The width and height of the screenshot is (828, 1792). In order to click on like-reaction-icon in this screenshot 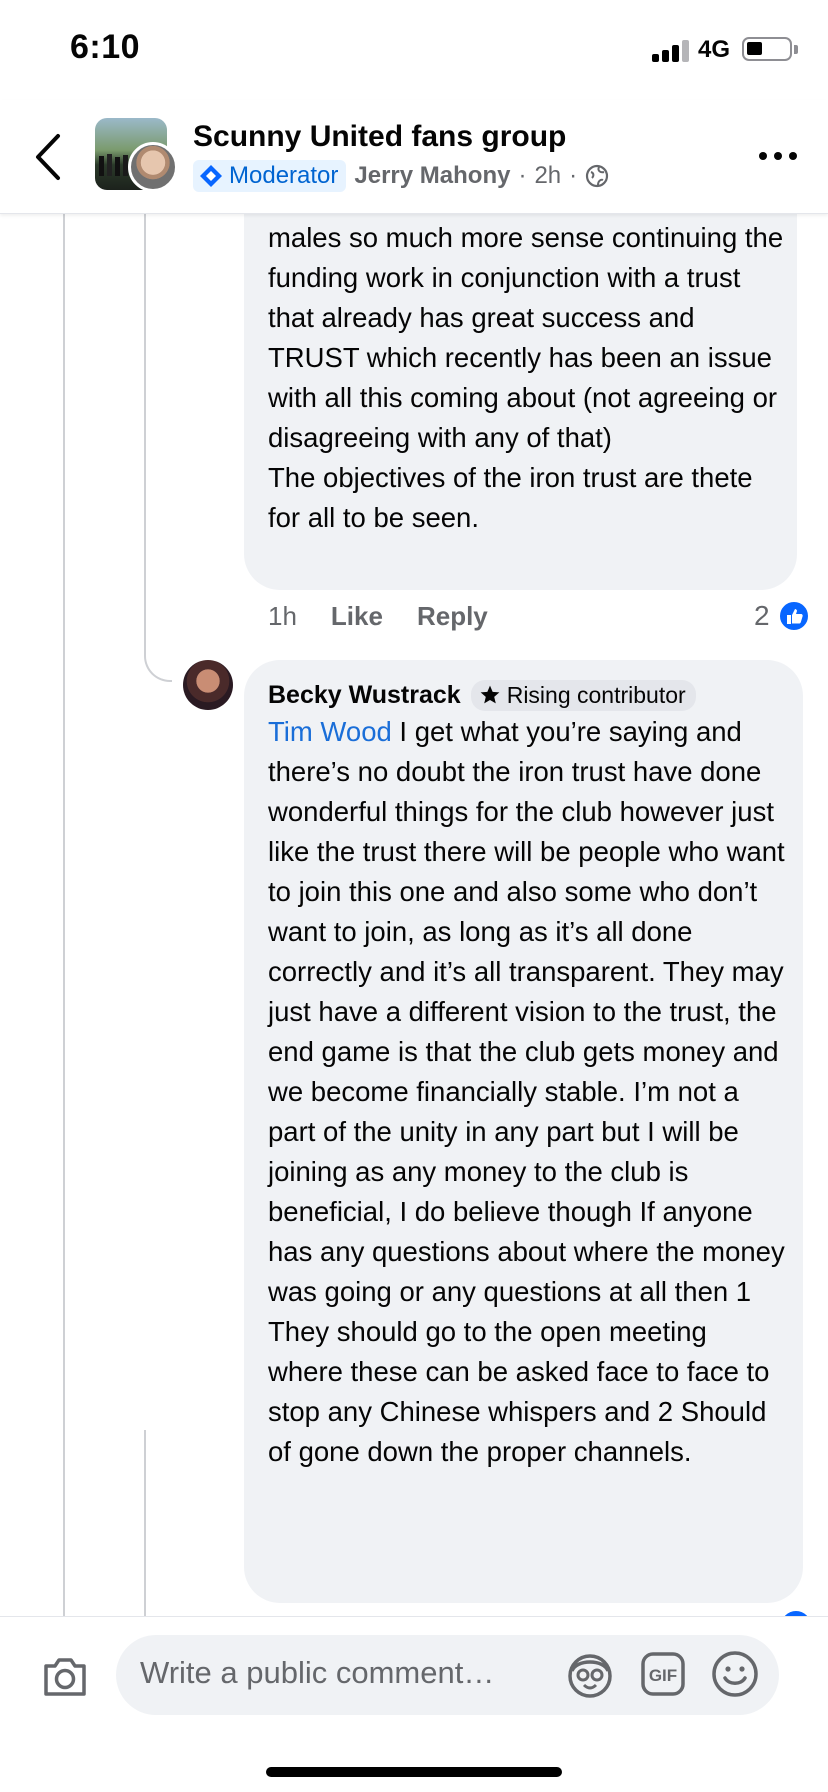, I will do `click(793, 616)`.